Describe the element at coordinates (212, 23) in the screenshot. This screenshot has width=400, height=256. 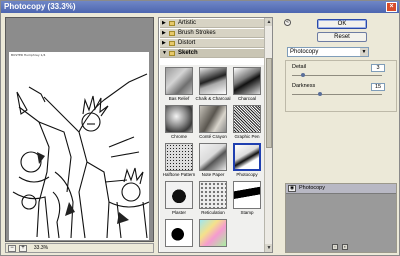
I see `folder-artistic: ▶ Artistic` at that location.